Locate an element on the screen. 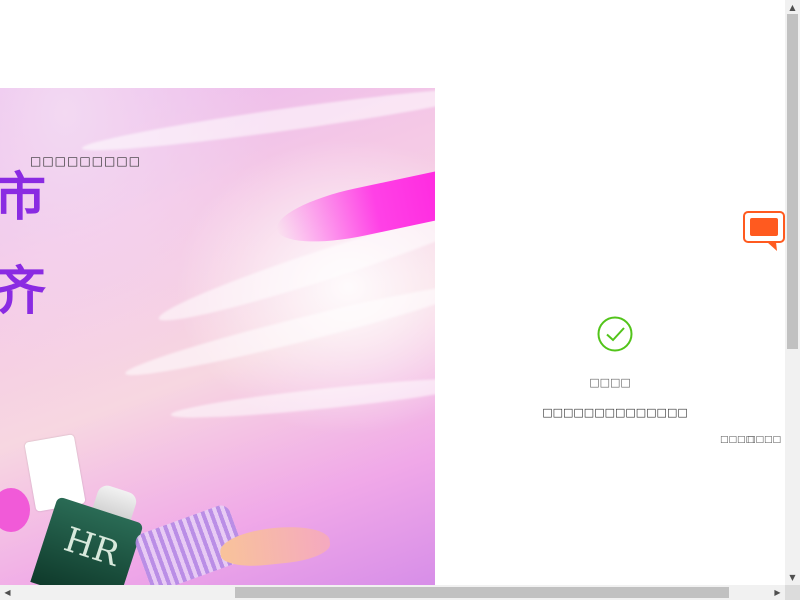 This screenshot has width=800, height=600. banner-headline-line2: 齐 is located at coordinates (23, 292).